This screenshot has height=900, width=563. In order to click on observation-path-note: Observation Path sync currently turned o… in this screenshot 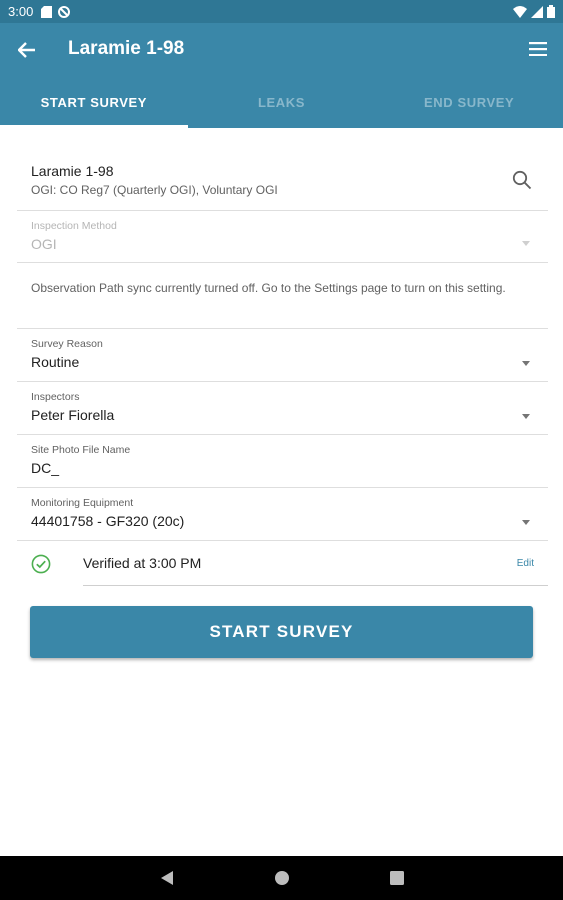, I will do `click(282, 296)`.